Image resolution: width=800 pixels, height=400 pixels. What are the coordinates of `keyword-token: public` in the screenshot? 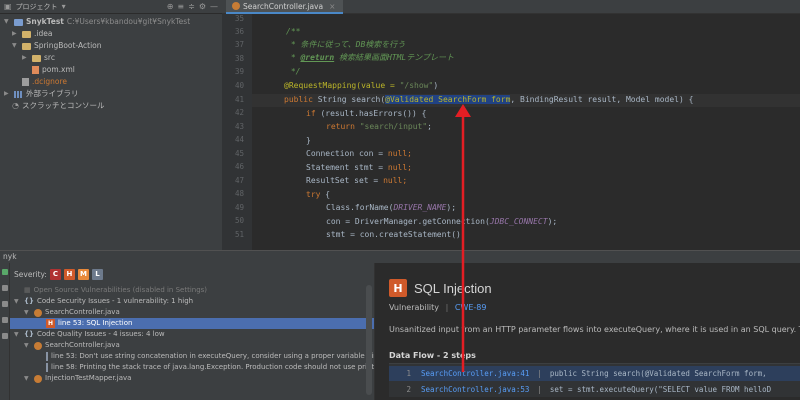 It's located at (301, 99).